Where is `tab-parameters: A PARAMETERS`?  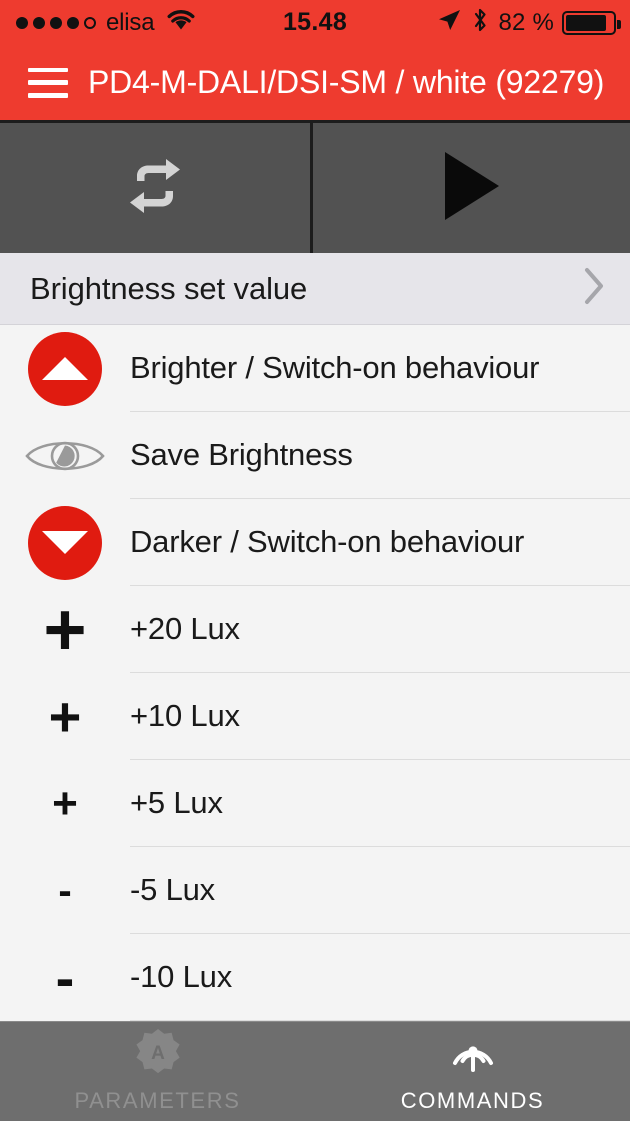 tab-parameters: A PARAMETERS is located at coordinates (157, 1071).